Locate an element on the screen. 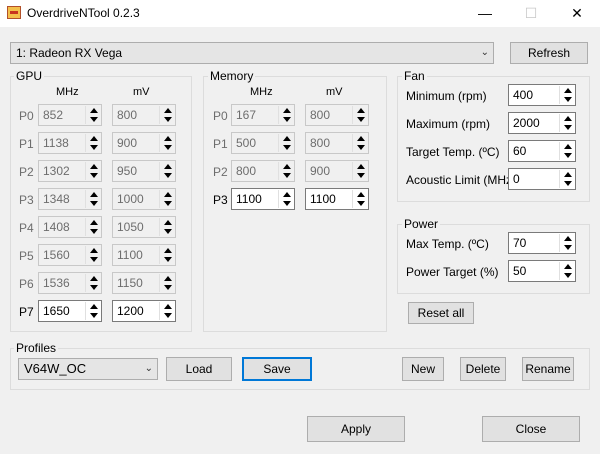  fan-max-input: 2000 is located at coordinates (542, 123).